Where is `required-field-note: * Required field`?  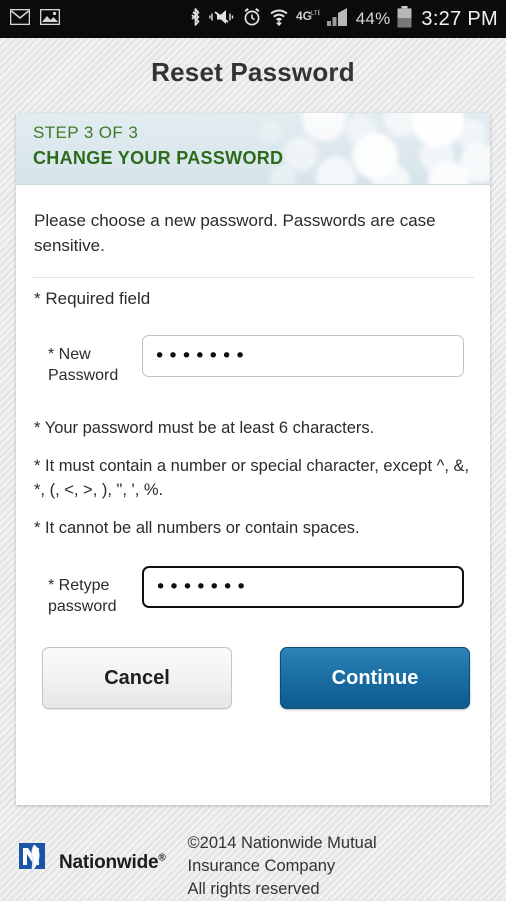
required-field-note: * Required field is located at coordinates (92, 298).